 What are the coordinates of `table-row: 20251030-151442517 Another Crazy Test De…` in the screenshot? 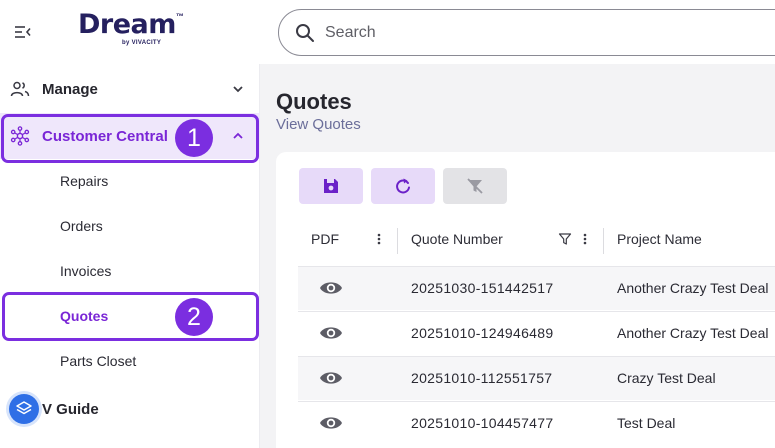 It's located at (536, 288).